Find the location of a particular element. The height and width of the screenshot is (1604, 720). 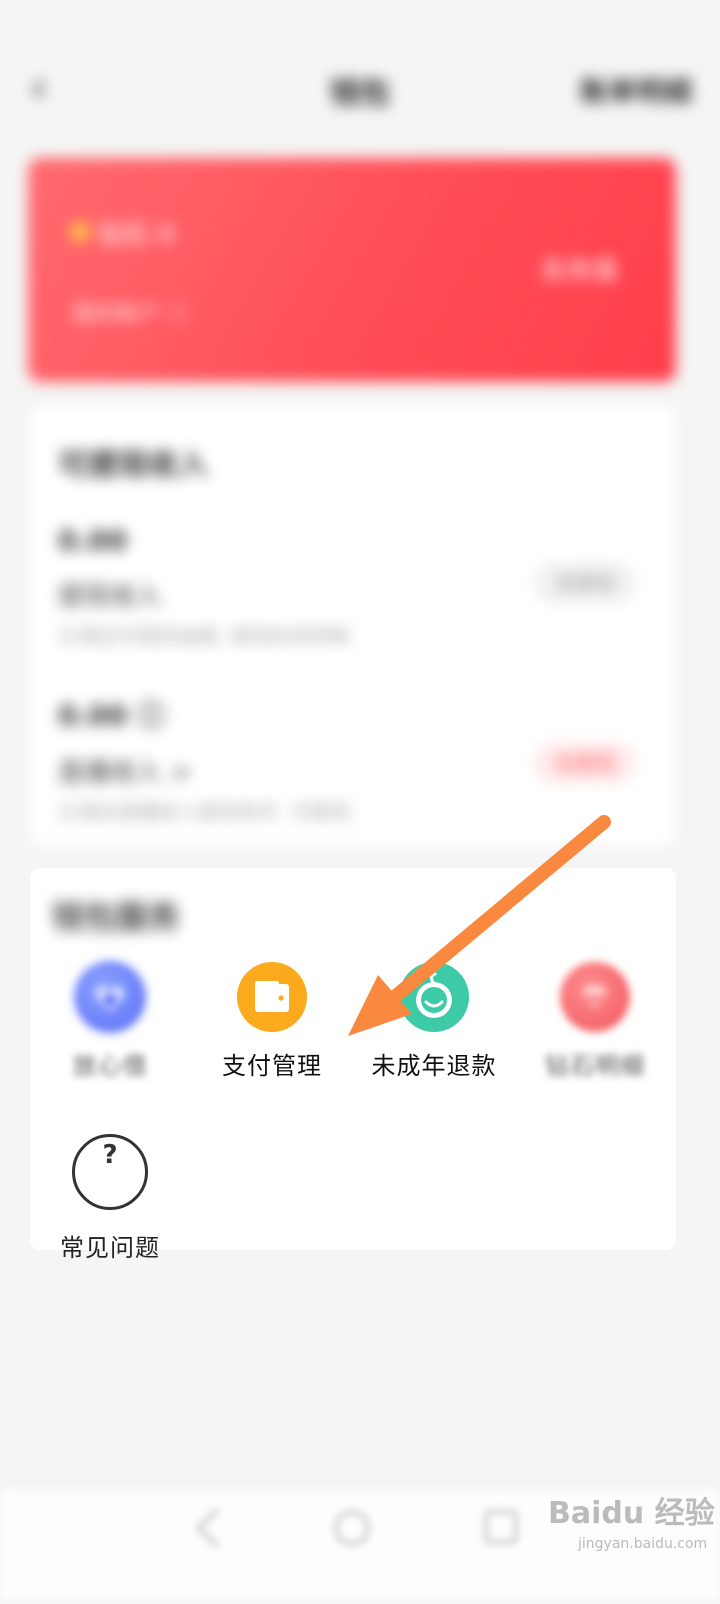

recharge-button: 去充值 is located at coordinates (579, 268).